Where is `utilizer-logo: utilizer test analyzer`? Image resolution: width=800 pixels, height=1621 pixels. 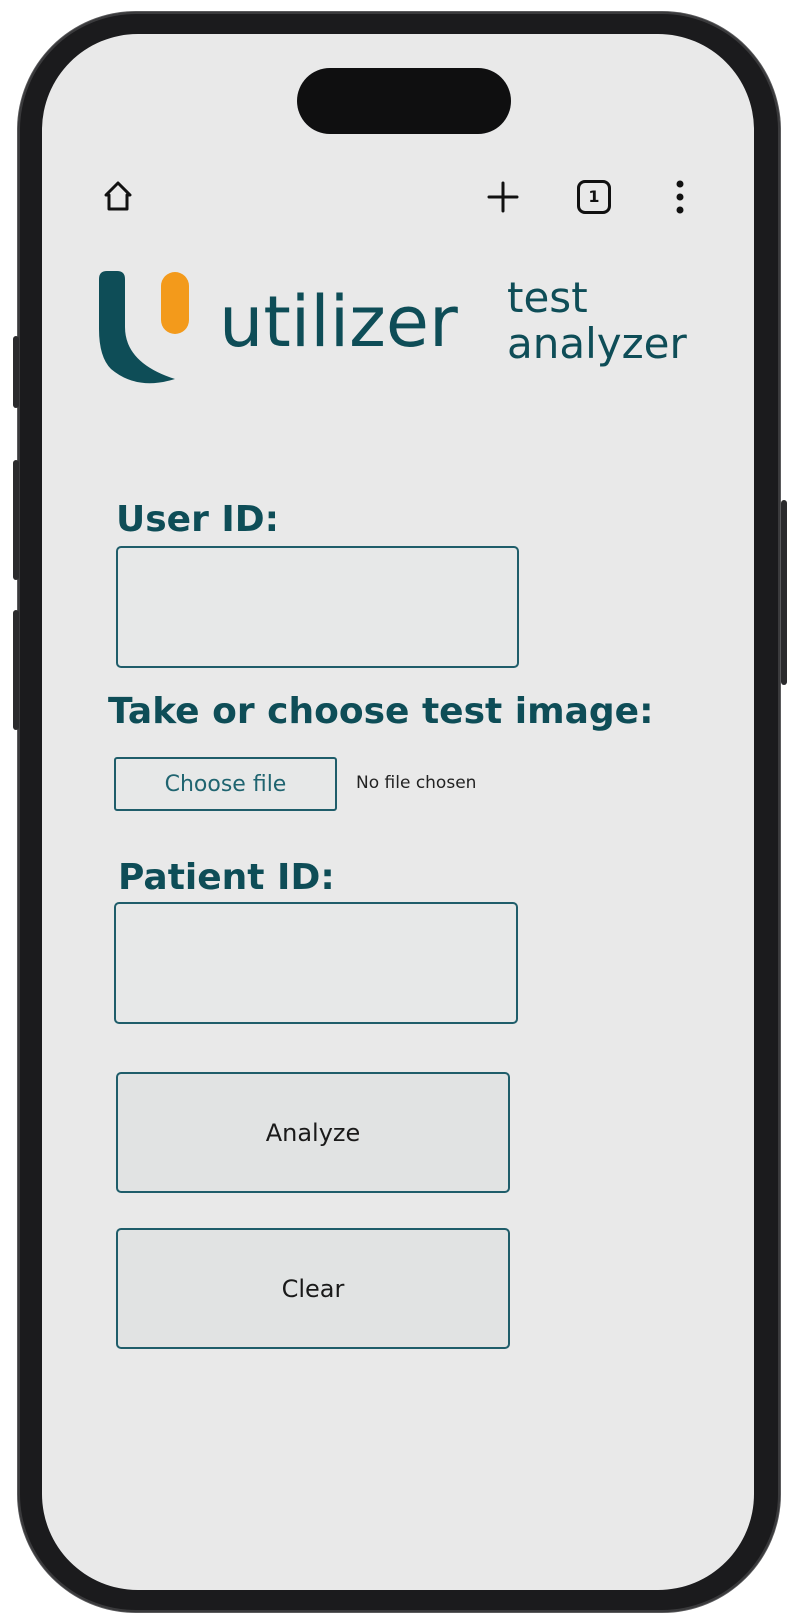 utilizer-logo: utilizer test analyzer is located at coordinates (417, 329).